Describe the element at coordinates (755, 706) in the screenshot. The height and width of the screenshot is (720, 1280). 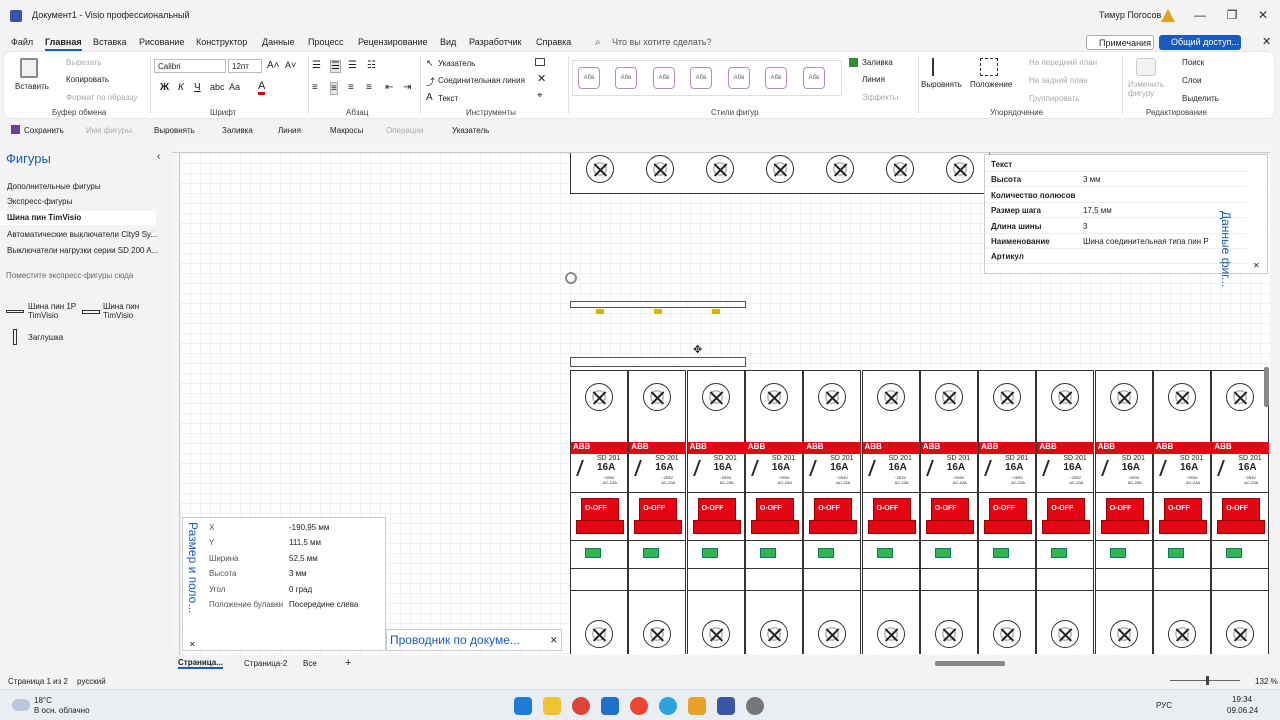
I see `settings-icon` at that location.